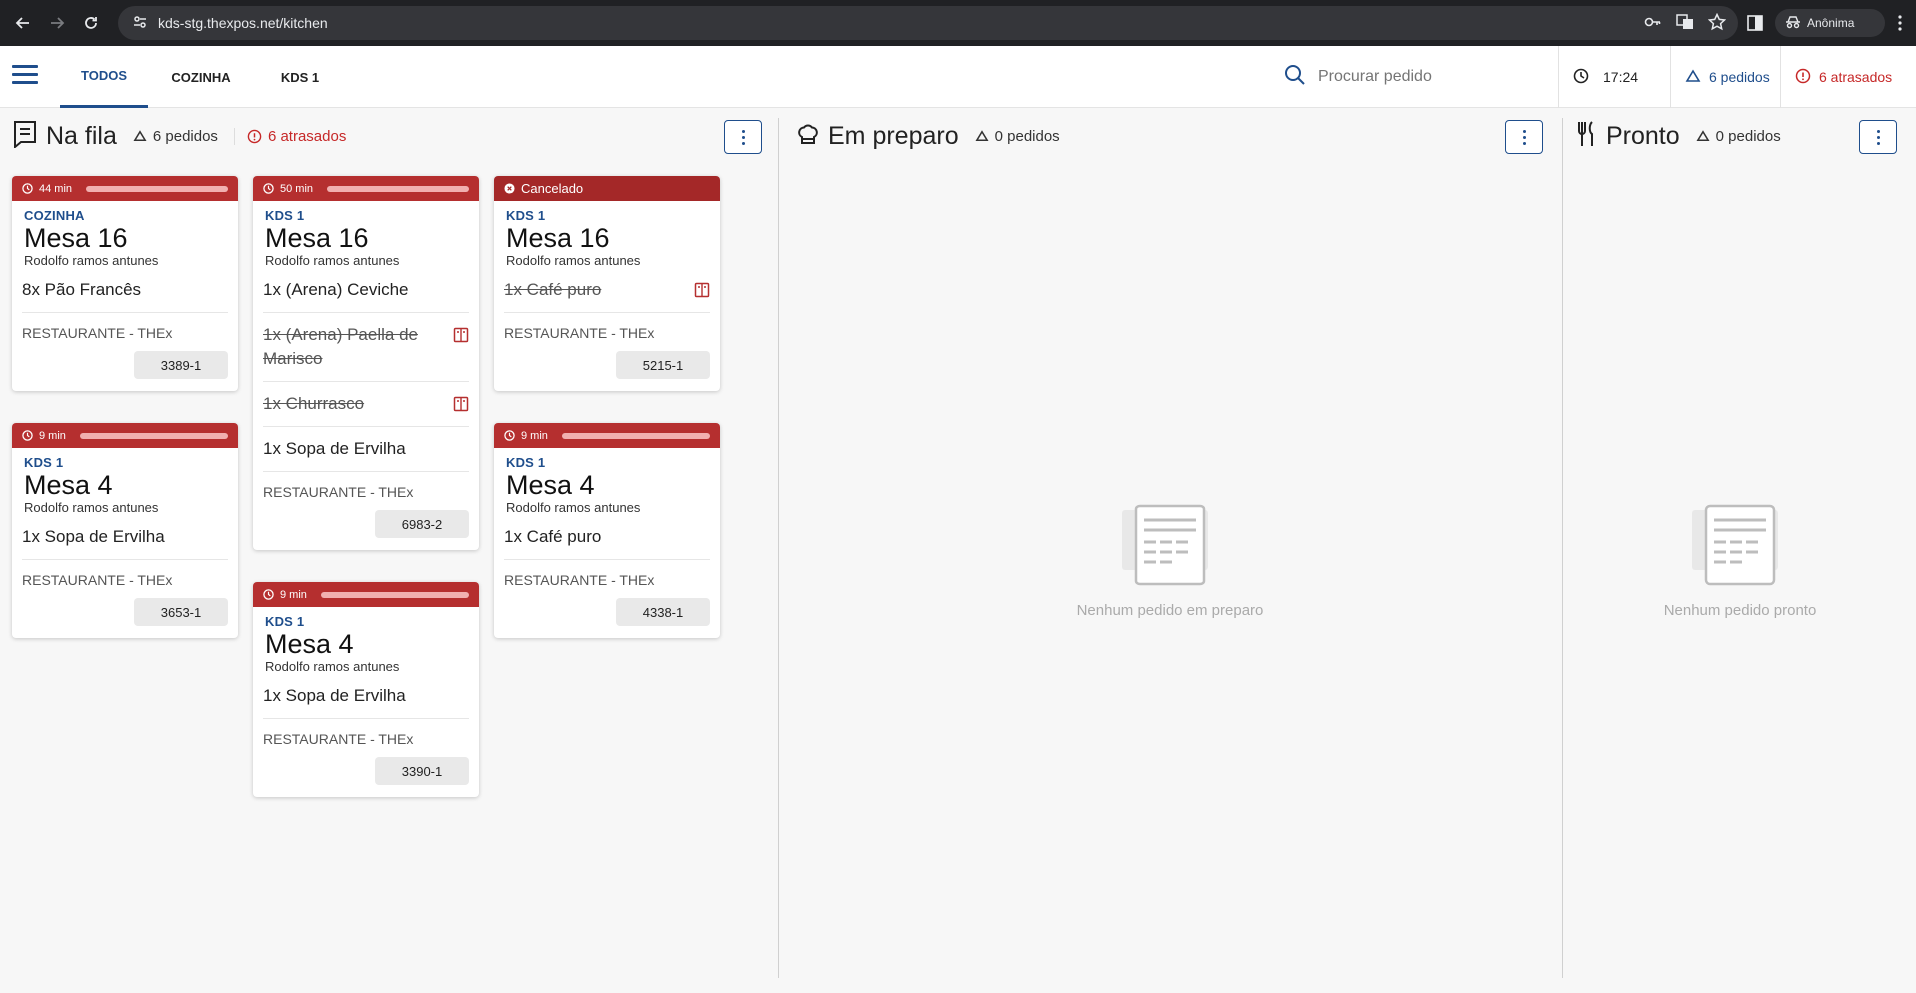 The height and width of the screenshot is (993, 1916). I want to click on site-info-icon, so click(140, 23).